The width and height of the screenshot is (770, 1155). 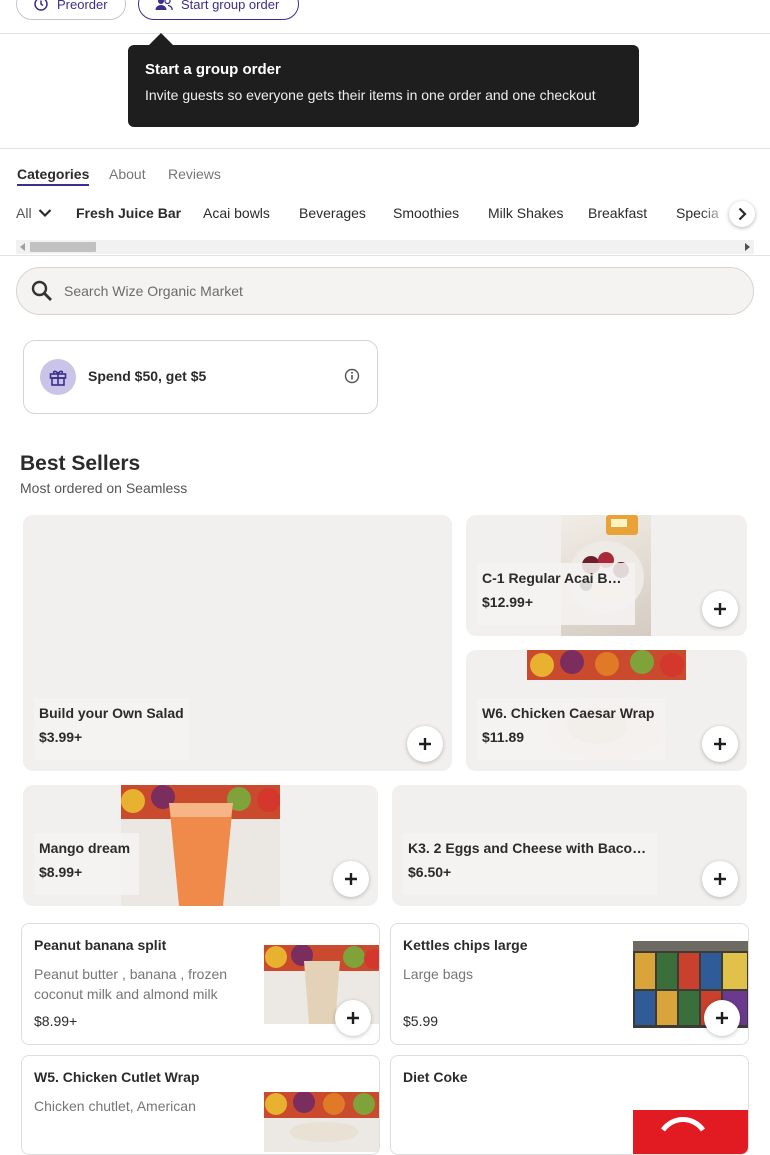 What do you see at coordinates (525, 213) in the screenshot?
I see `category-milk-shakes: Milk Shakes` at bounding box center [525, 213].